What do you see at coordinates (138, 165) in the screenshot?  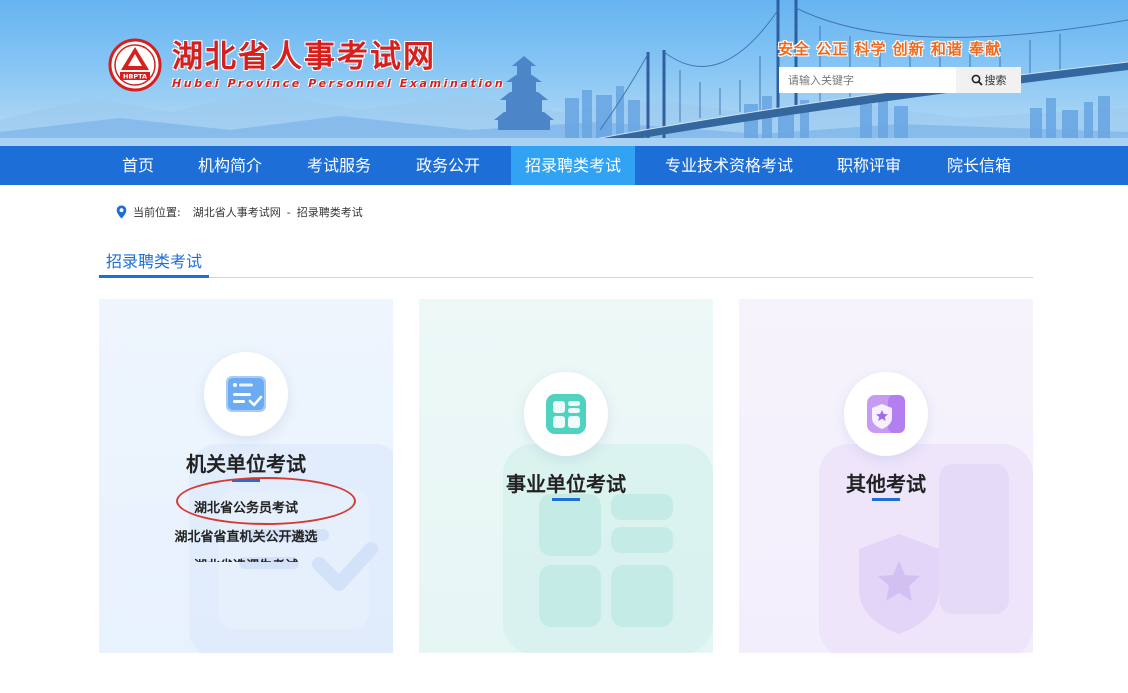 I see `nav-item-home: 首页` at bounding box center [138, 165].